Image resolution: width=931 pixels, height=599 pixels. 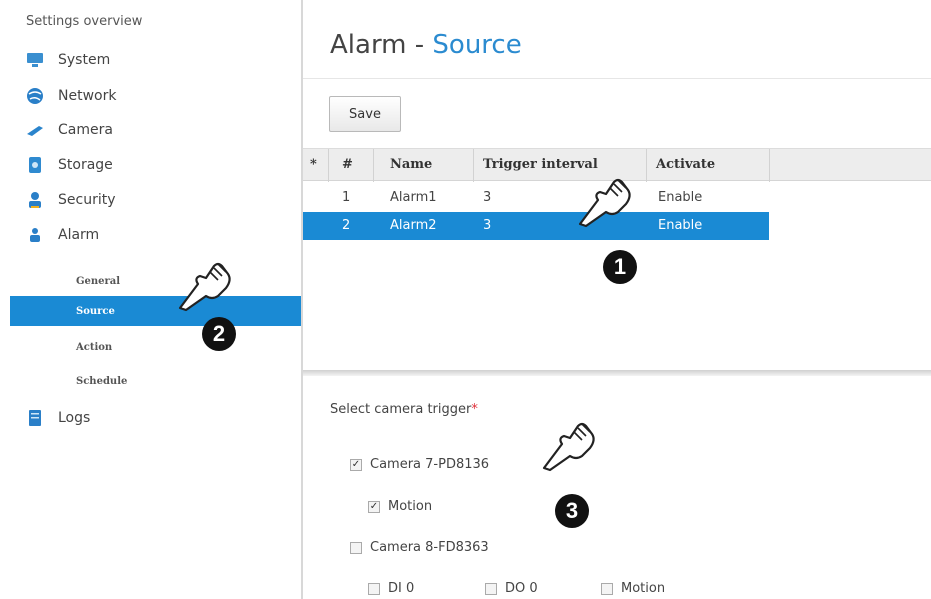 I want to click on sidebar-title: Settings overview, so click(x=84, y=21).